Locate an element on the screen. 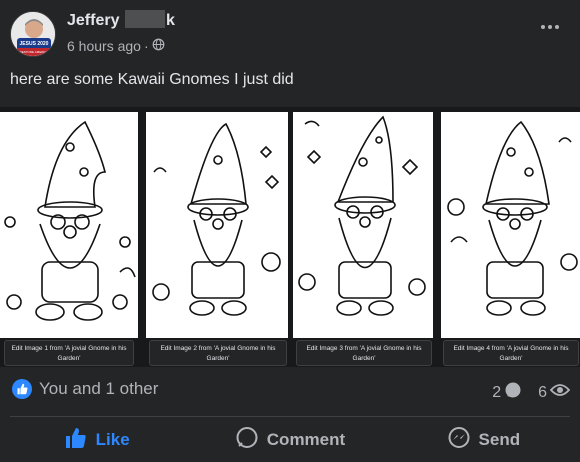 This screenshot has width=580, height=462. views-count-value: 6 is located at coordinates (542, 392).